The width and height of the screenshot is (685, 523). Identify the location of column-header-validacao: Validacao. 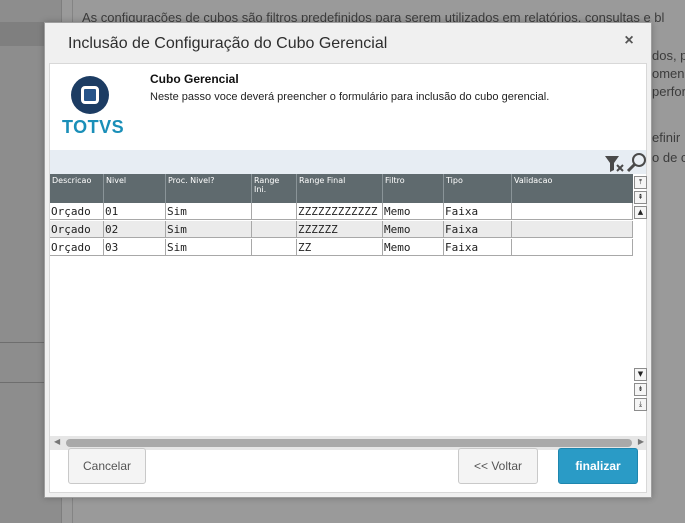
(572, 188).